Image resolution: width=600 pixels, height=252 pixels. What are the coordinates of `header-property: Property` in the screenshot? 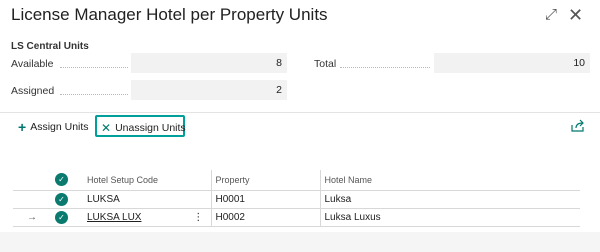 It's located at (265, 180).